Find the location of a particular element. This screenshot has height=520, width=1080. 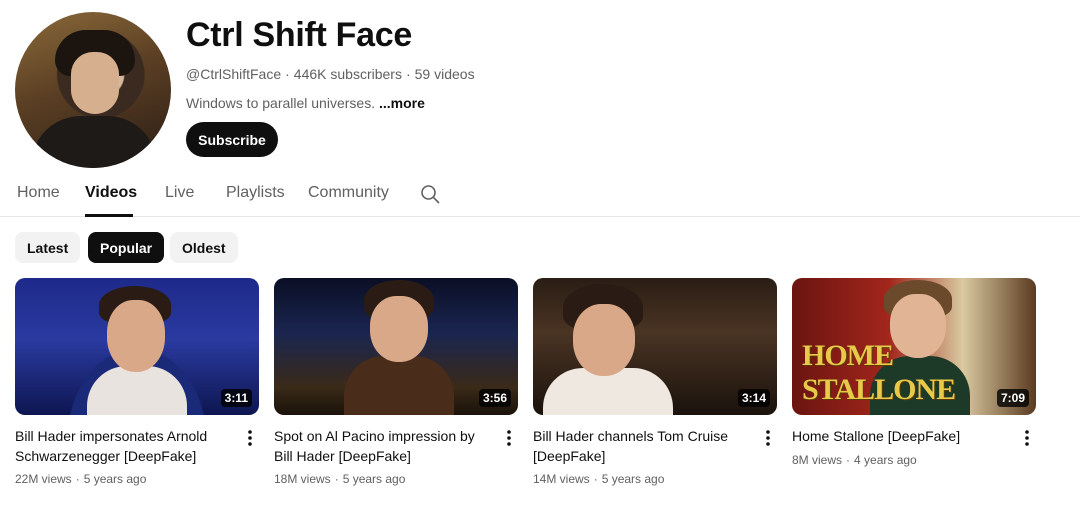

video-thumbnail: 3:14 is located at coordinates (655, 346).